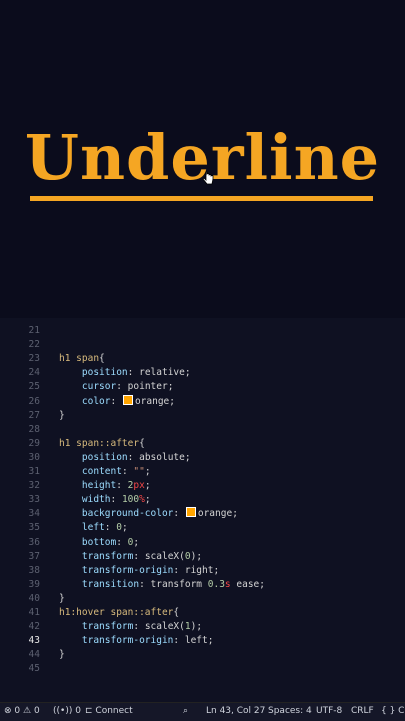  I want to click on problems-indicator: ⊗ 0 ⚠ 0, so click(22, 711).